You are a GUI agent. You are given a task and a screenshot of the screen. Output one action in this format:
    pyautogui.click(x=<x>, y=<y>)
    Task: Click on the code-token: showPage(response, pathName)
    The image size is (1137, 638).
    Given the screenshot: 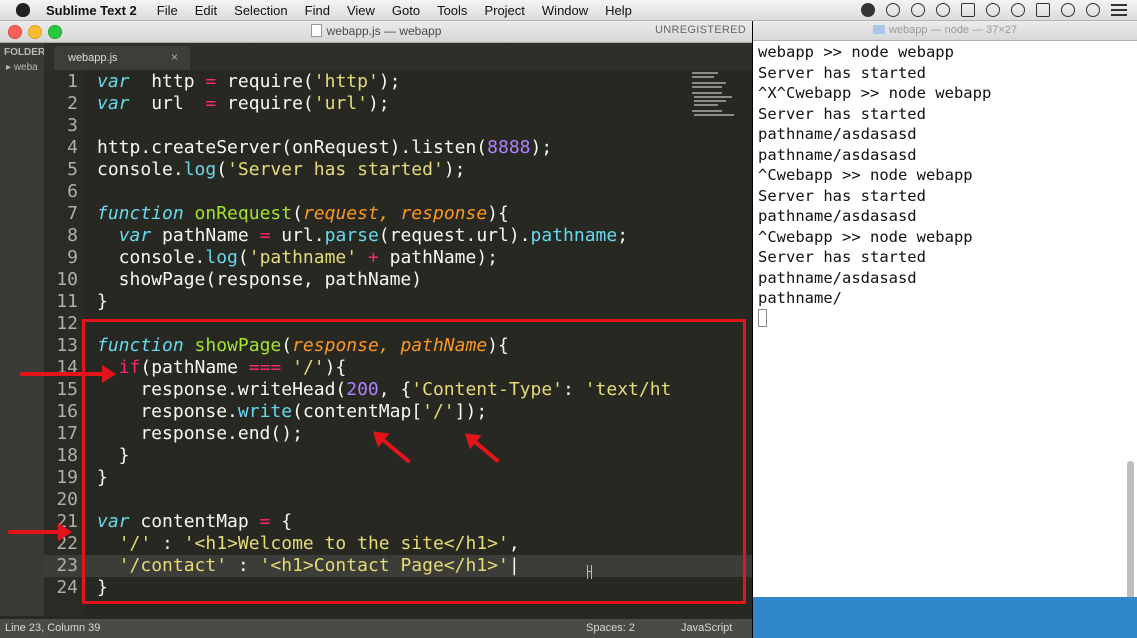 What is the action you would take?
    pyautogui.click(x=260, y=279)
    